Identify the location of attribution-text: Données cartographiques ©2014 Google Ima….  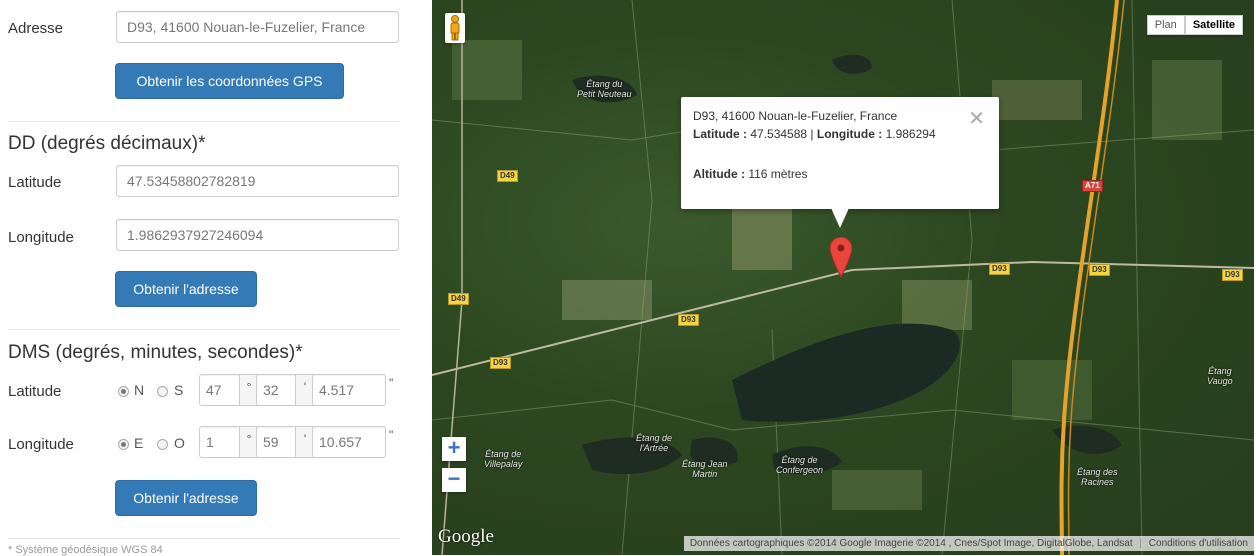
(911, 543).